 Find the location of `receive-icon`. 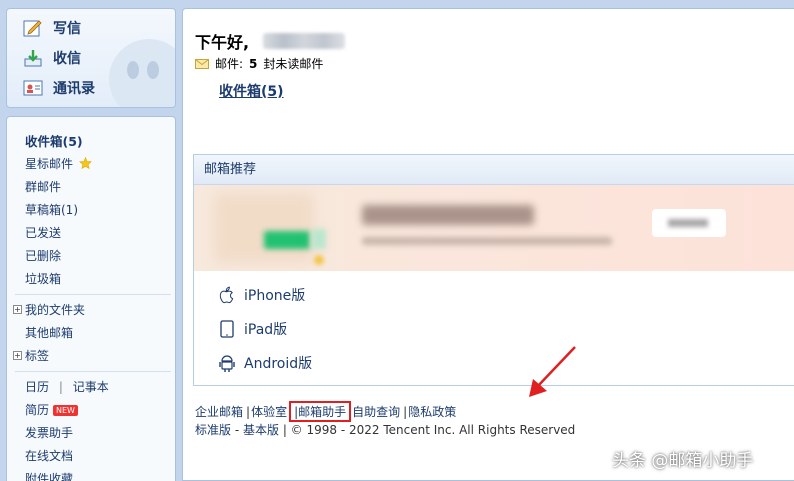

receive-icon is located at coordinates (33, 58).